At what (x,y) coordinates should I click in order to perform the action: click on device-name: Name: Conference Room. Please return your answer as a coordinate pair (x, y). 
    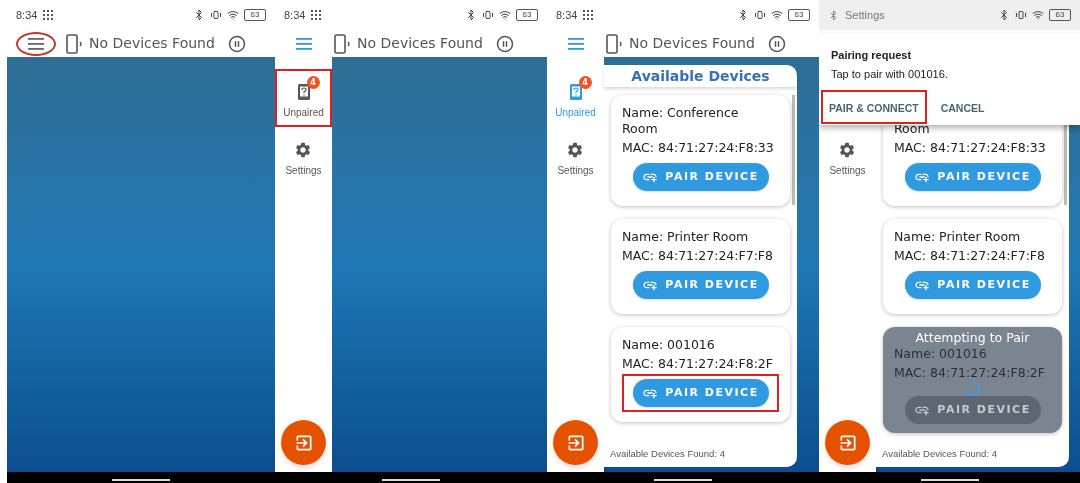
    Looking at the image, I should click on (681, 121).